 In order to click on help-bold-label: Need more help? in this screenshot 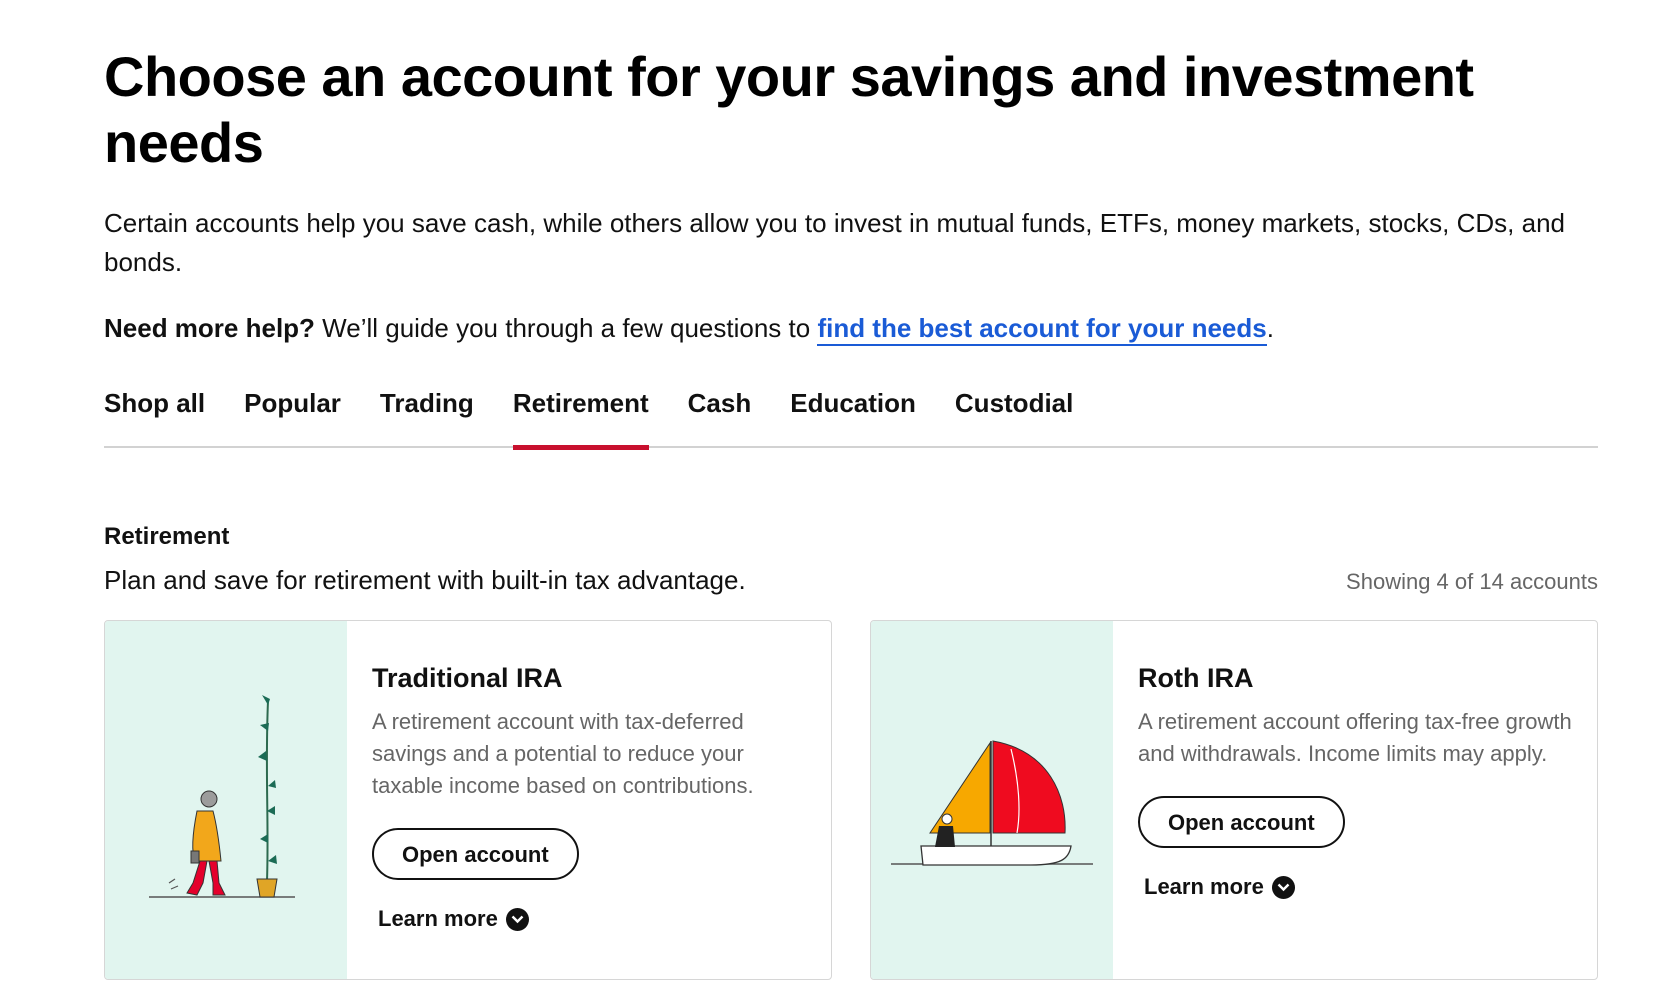, I will do `click(209, 328)`.